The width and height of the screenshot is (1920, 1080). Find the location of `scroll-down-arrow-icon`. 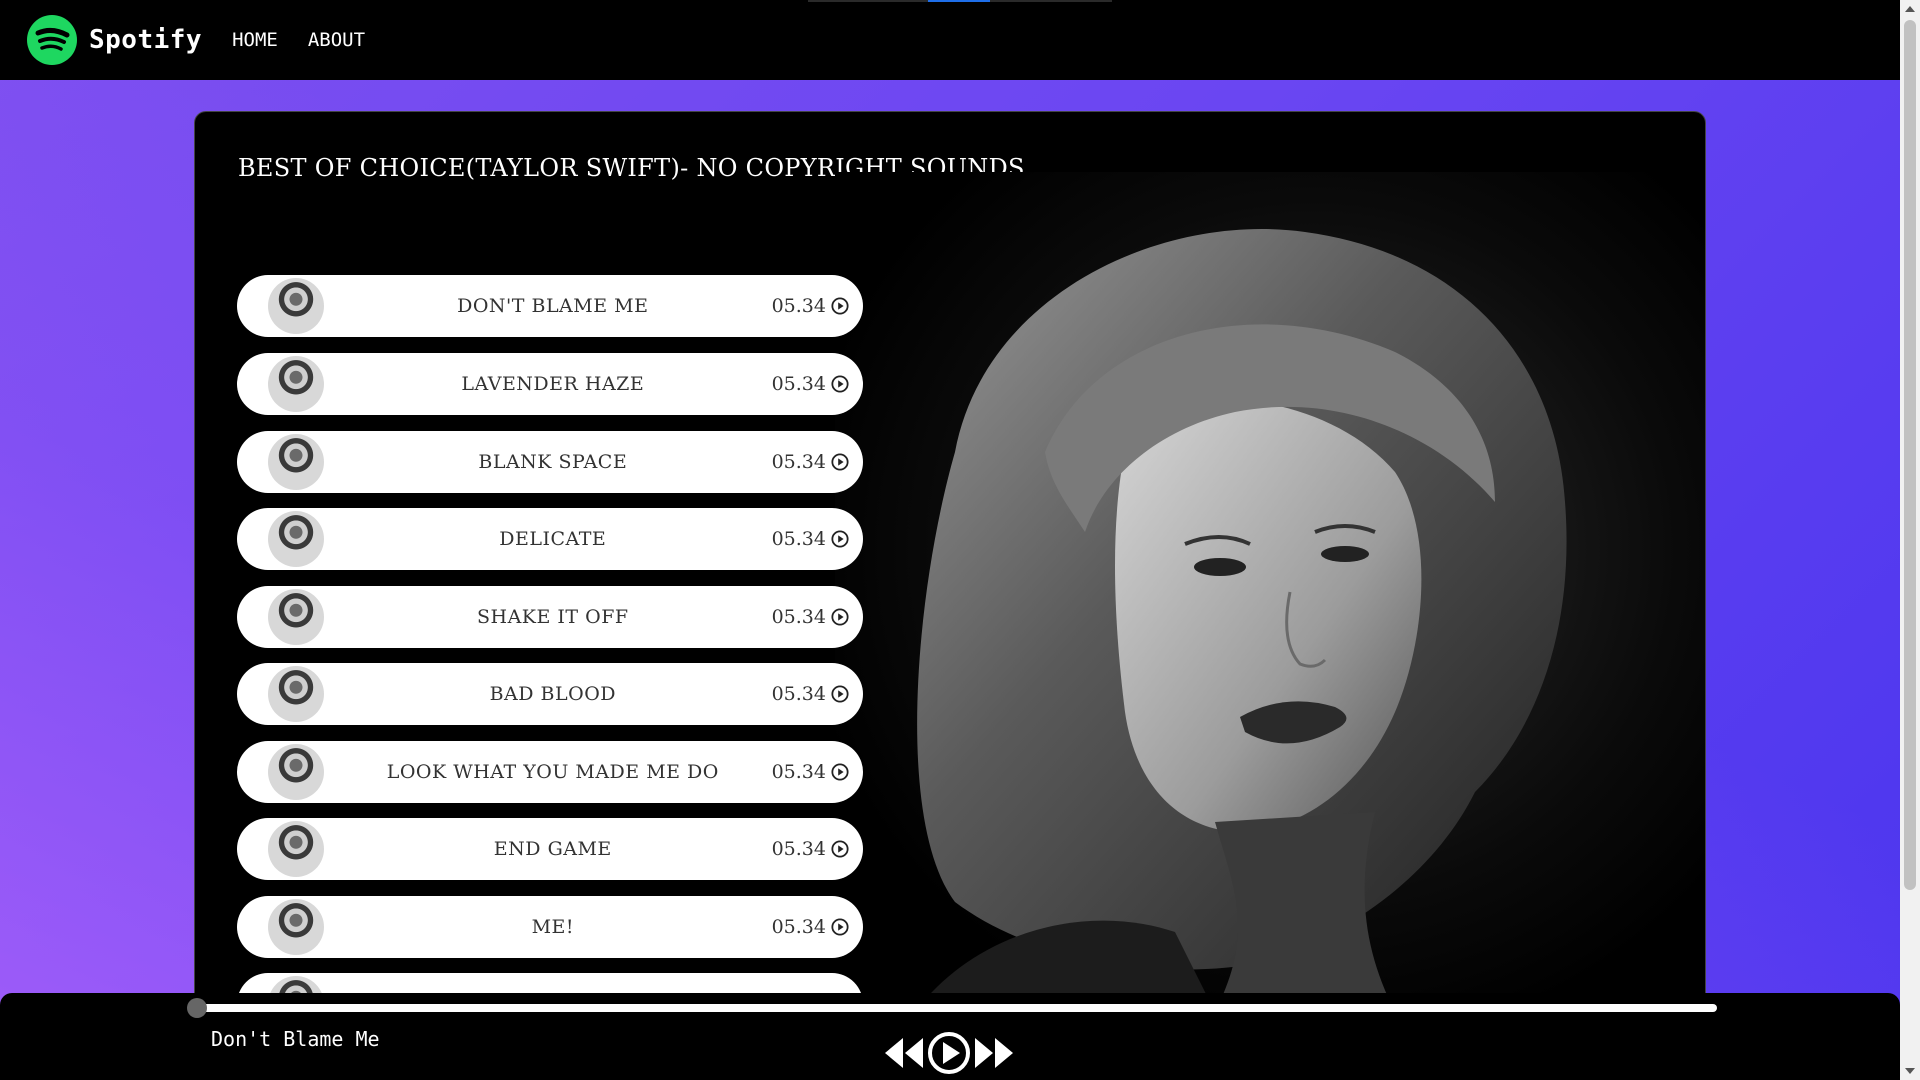

scroll-down-arrow-icon is located at coordinates (1910, 1071).